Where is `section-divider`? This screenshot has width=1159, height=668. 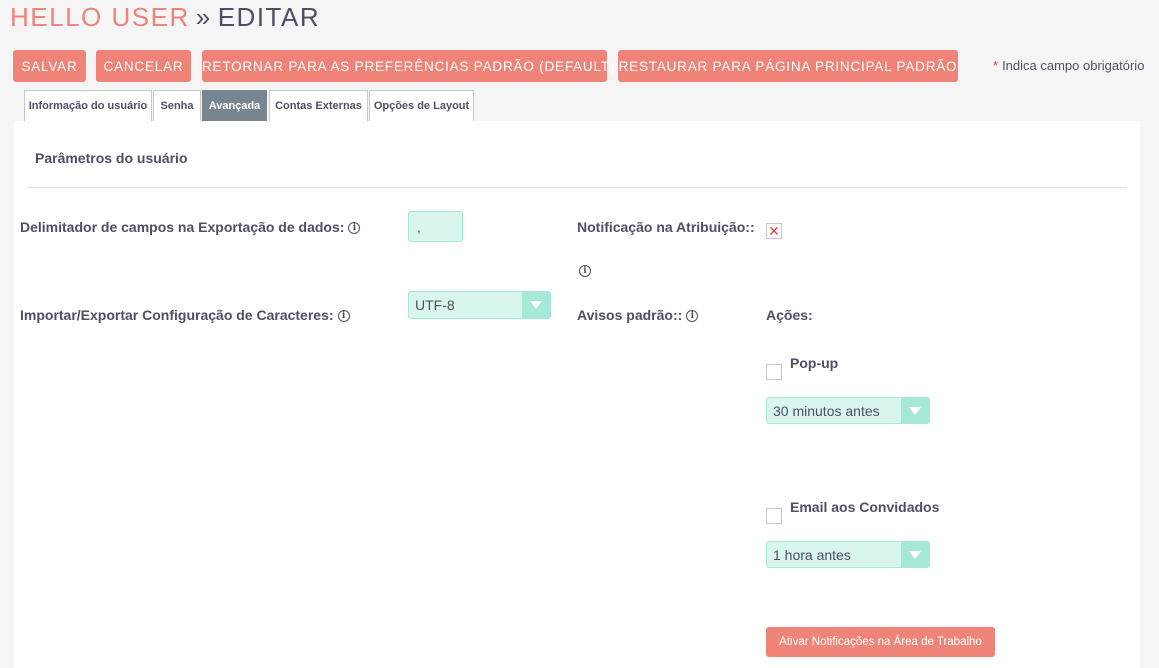 section-divider is located at coordinates (577, 187).